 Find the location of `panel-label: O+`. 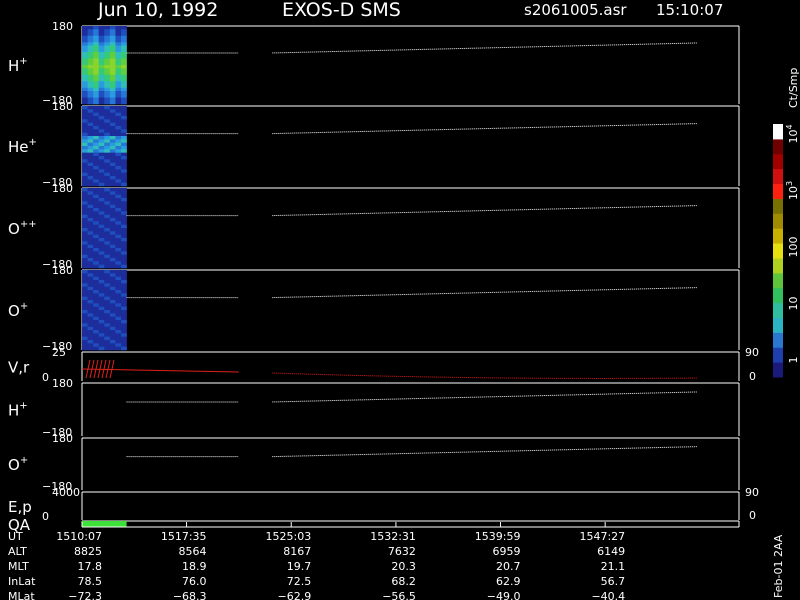

panel-label: O+ is located at coordinates (18, 464).